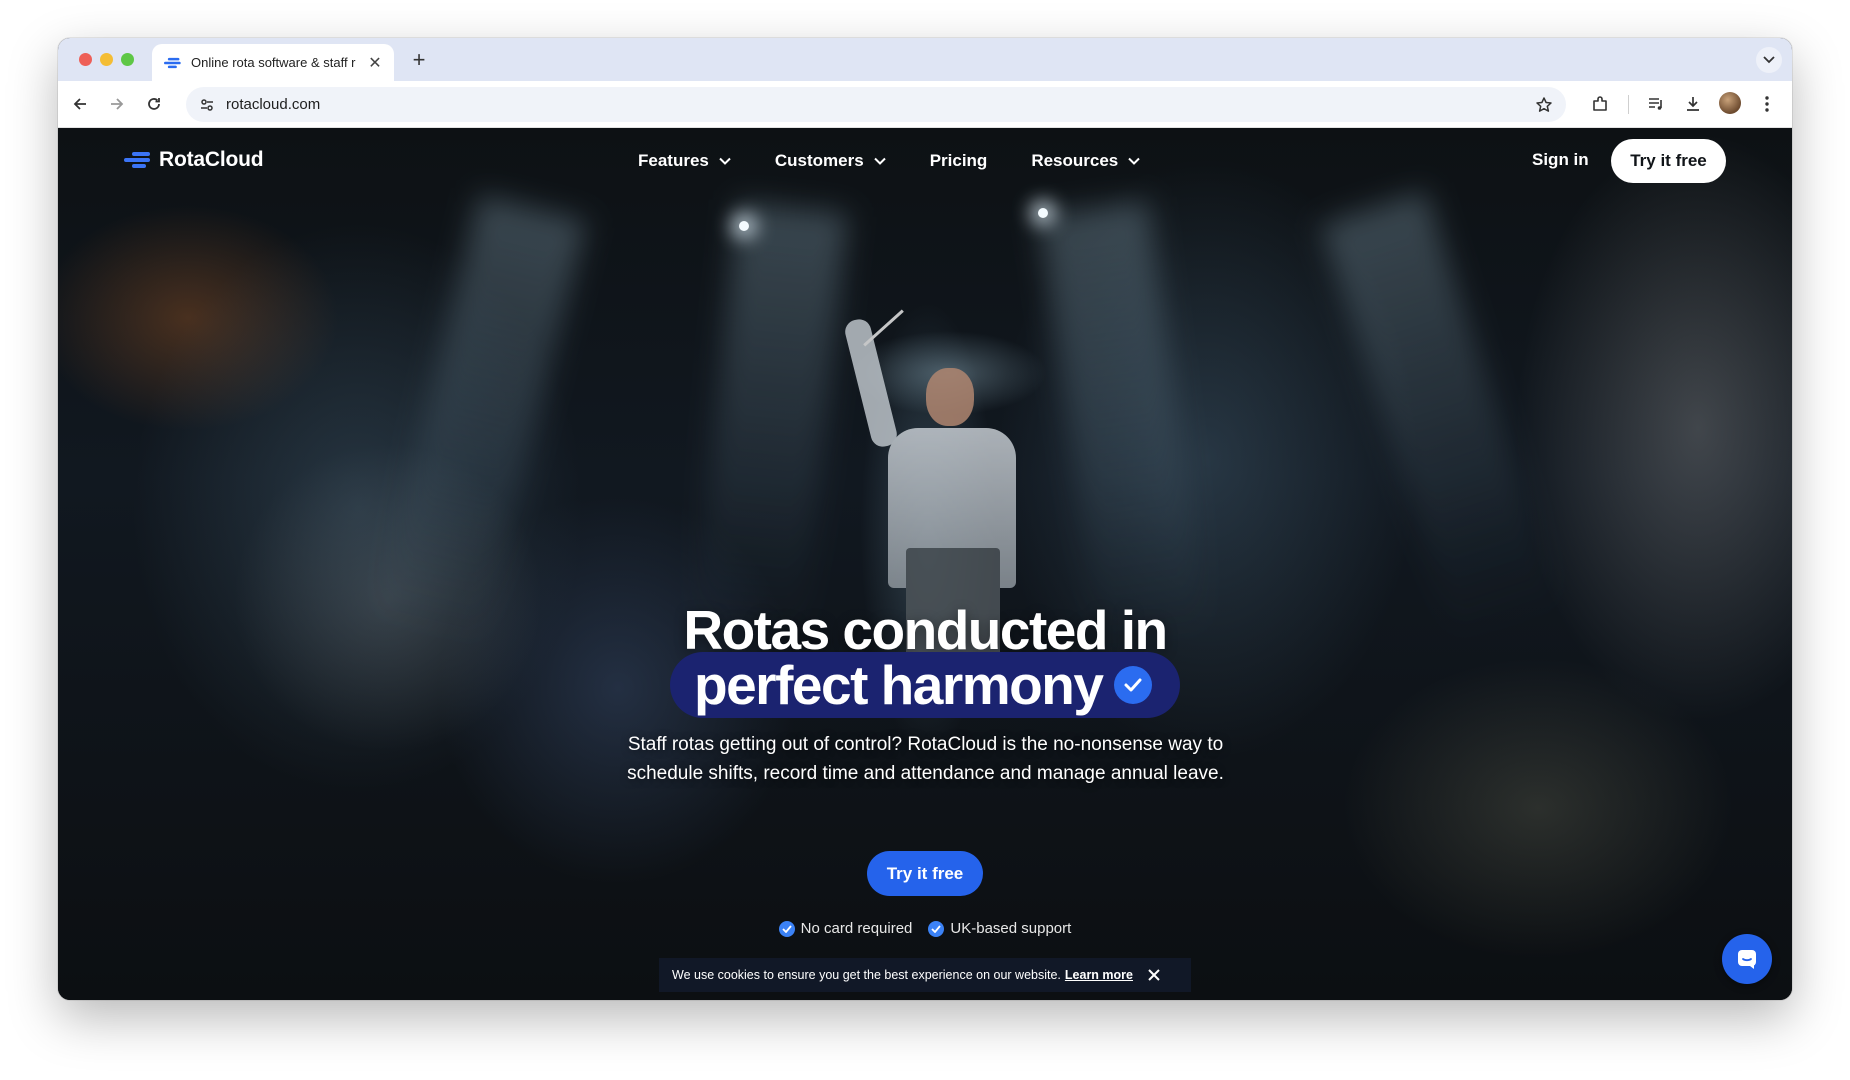 This screenshot has width=1850, height=1080. Describe the element at coordinates (1154, 975) in the screenshot. I see `close-icon` at that location.